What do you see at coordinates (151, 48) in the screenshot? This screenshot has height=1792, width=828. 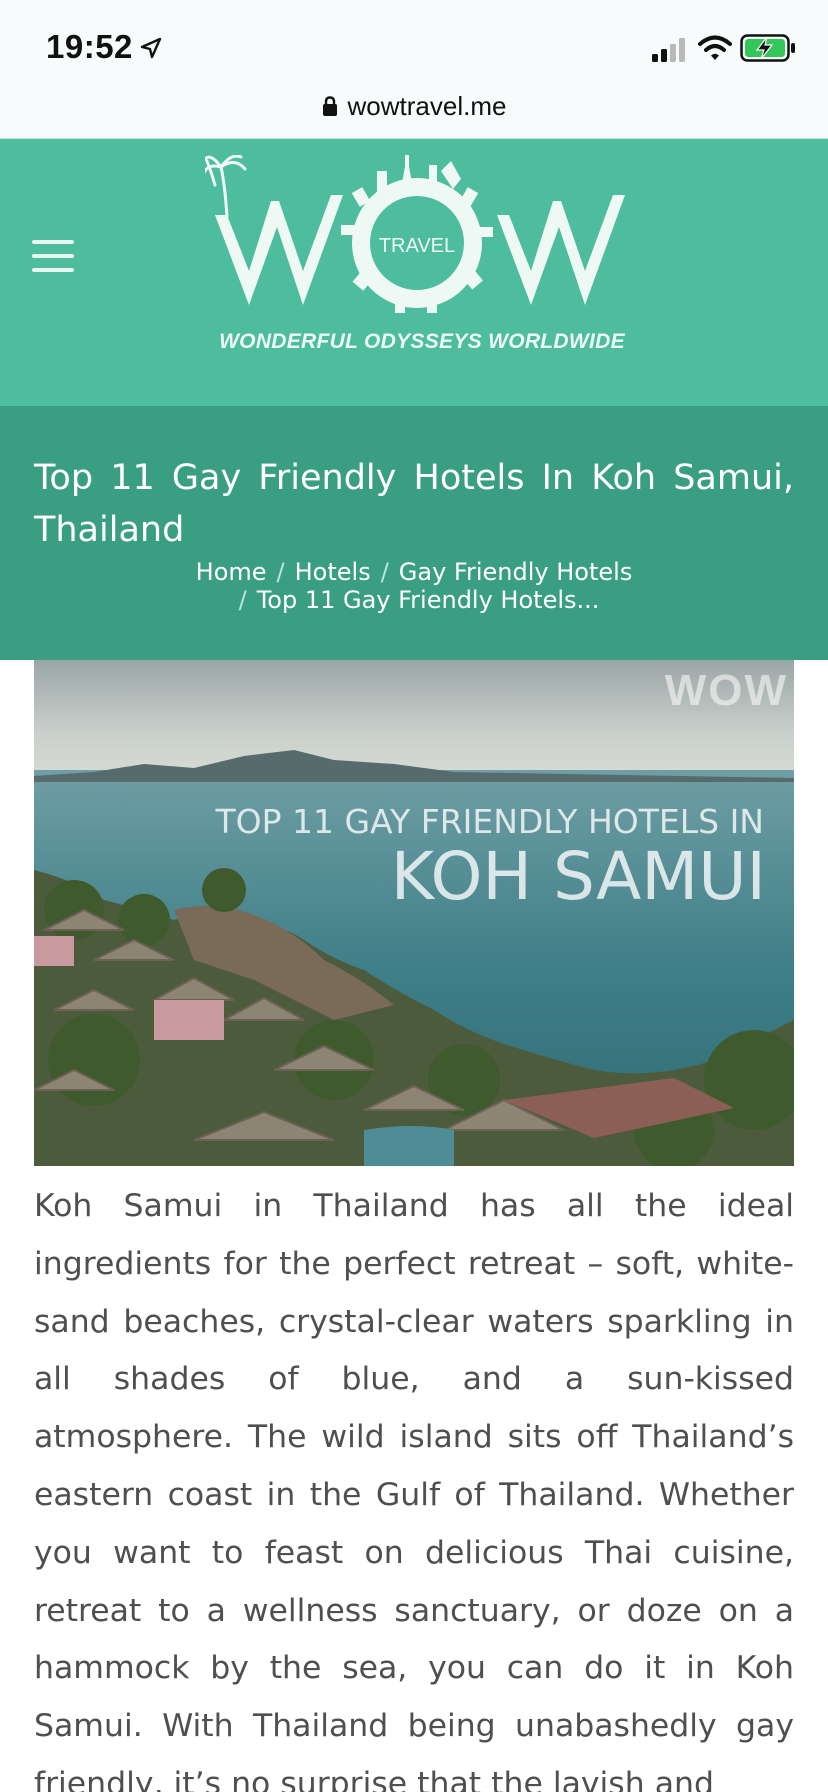 I see `location-arrow-icon` at bounding box center [151, 48].